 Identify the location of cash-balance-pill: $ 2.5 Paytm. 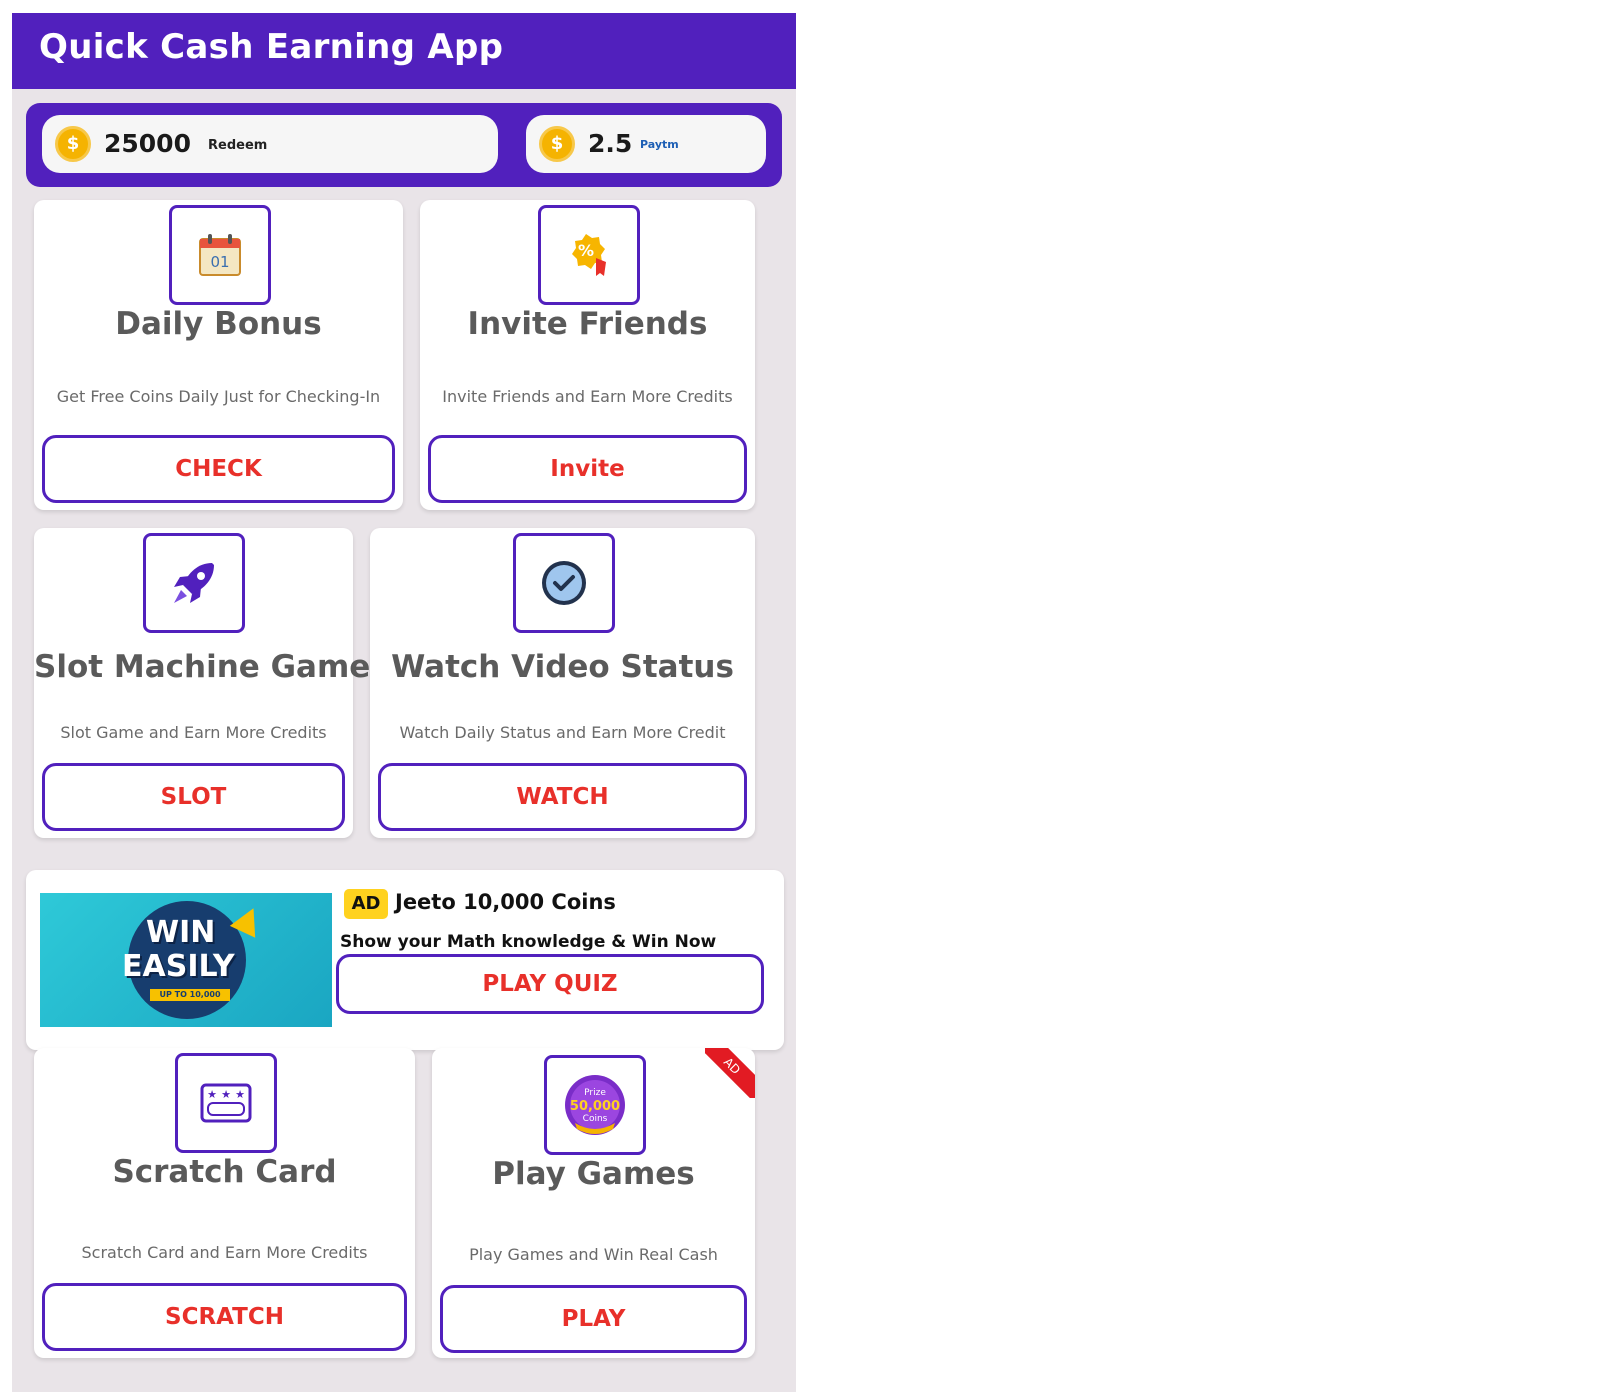
(646, 144).